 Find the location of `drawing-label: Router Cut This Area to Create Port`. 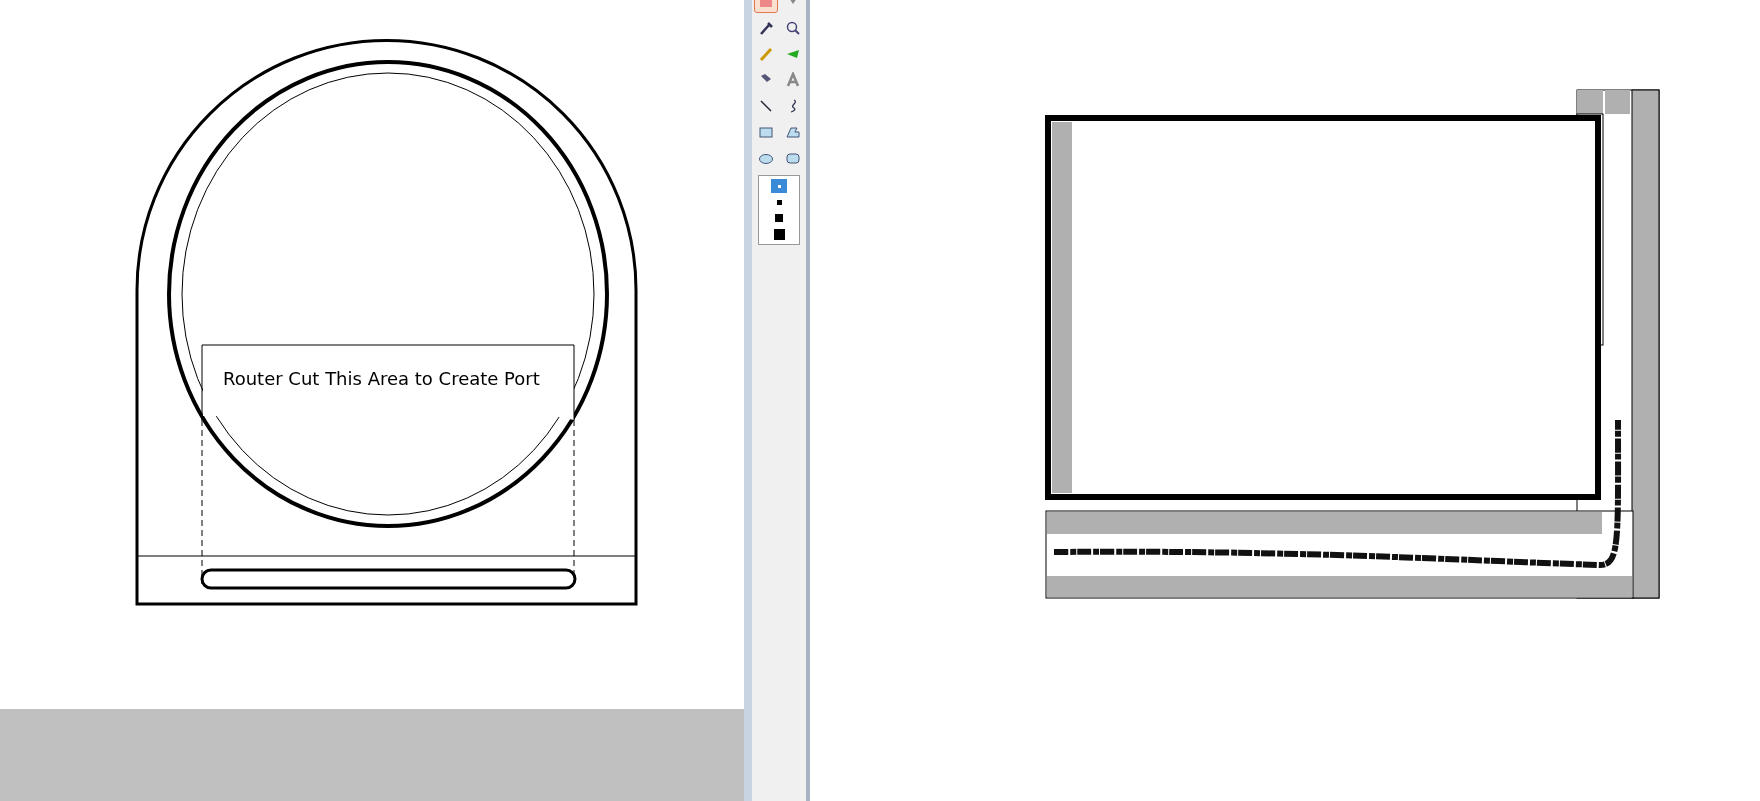

drawing-label: Router Cut This Area to Create Port is located at coordinates (381, 378).